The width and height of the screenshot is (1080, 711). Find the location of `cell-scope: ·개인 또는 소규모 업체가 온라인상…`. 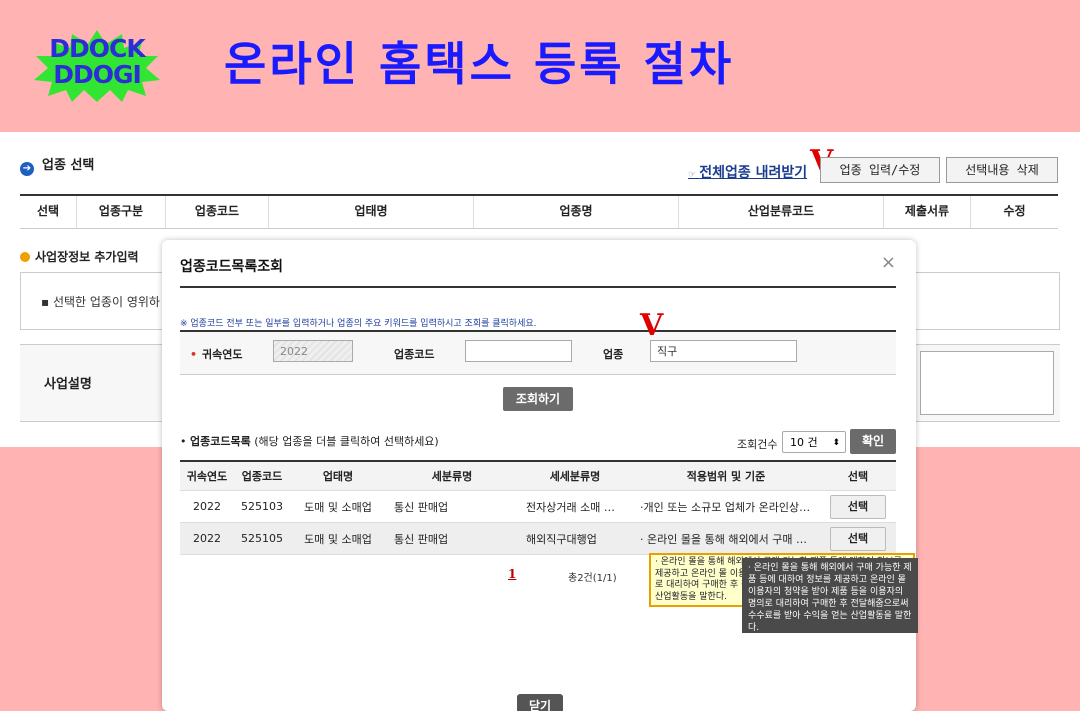

cell-scope: ·개인 또는 소규모 업체가 온라인상… is located at coordinates (725, 507).